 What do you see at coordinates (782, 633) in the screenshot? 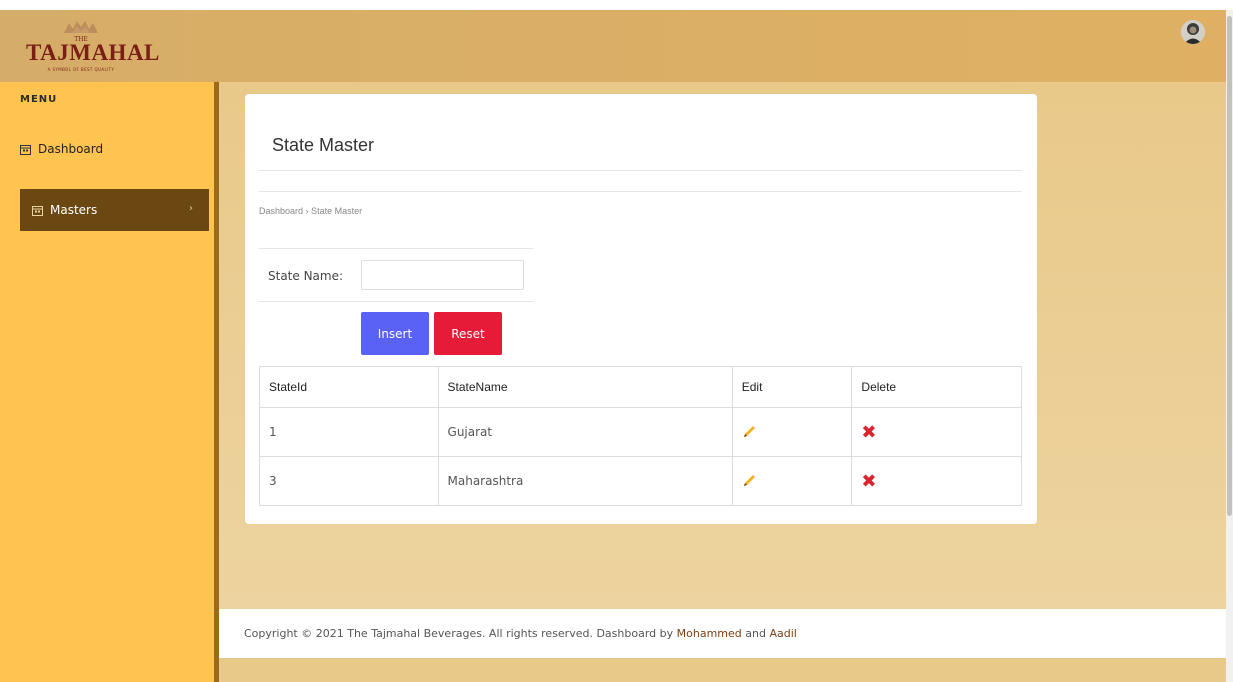
I see `footer-author-link: Aadil` at bounding box center [782, 633].